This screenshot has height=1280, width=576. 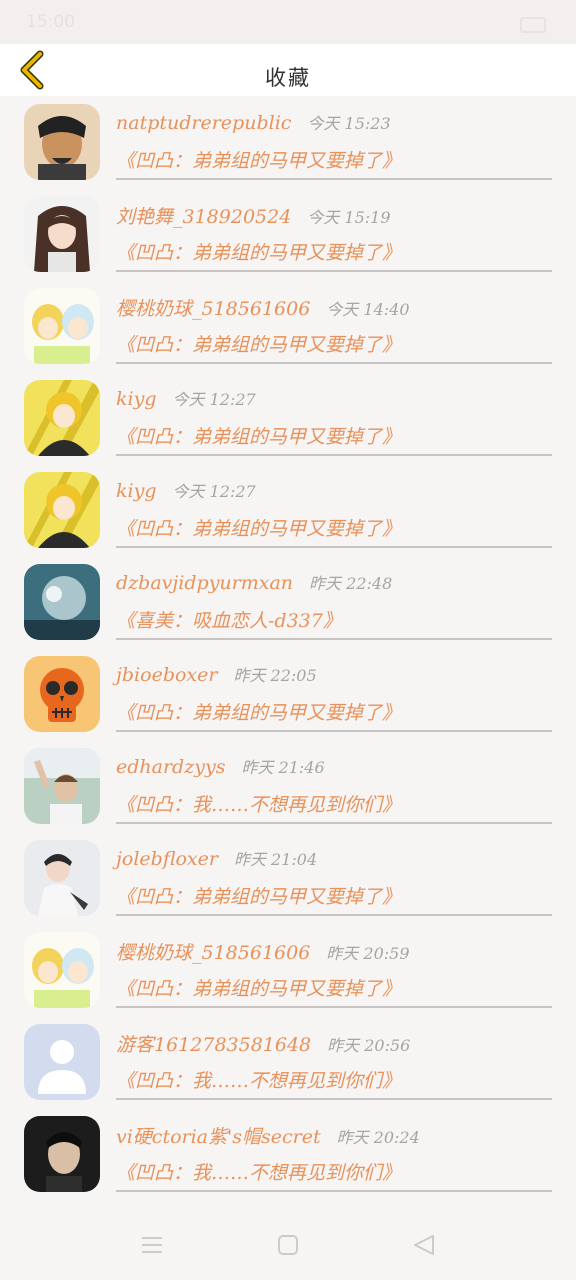 I want to click on name-line: 樱桃奶球_518561606 今天 14:40, so click(x=263, y=307).